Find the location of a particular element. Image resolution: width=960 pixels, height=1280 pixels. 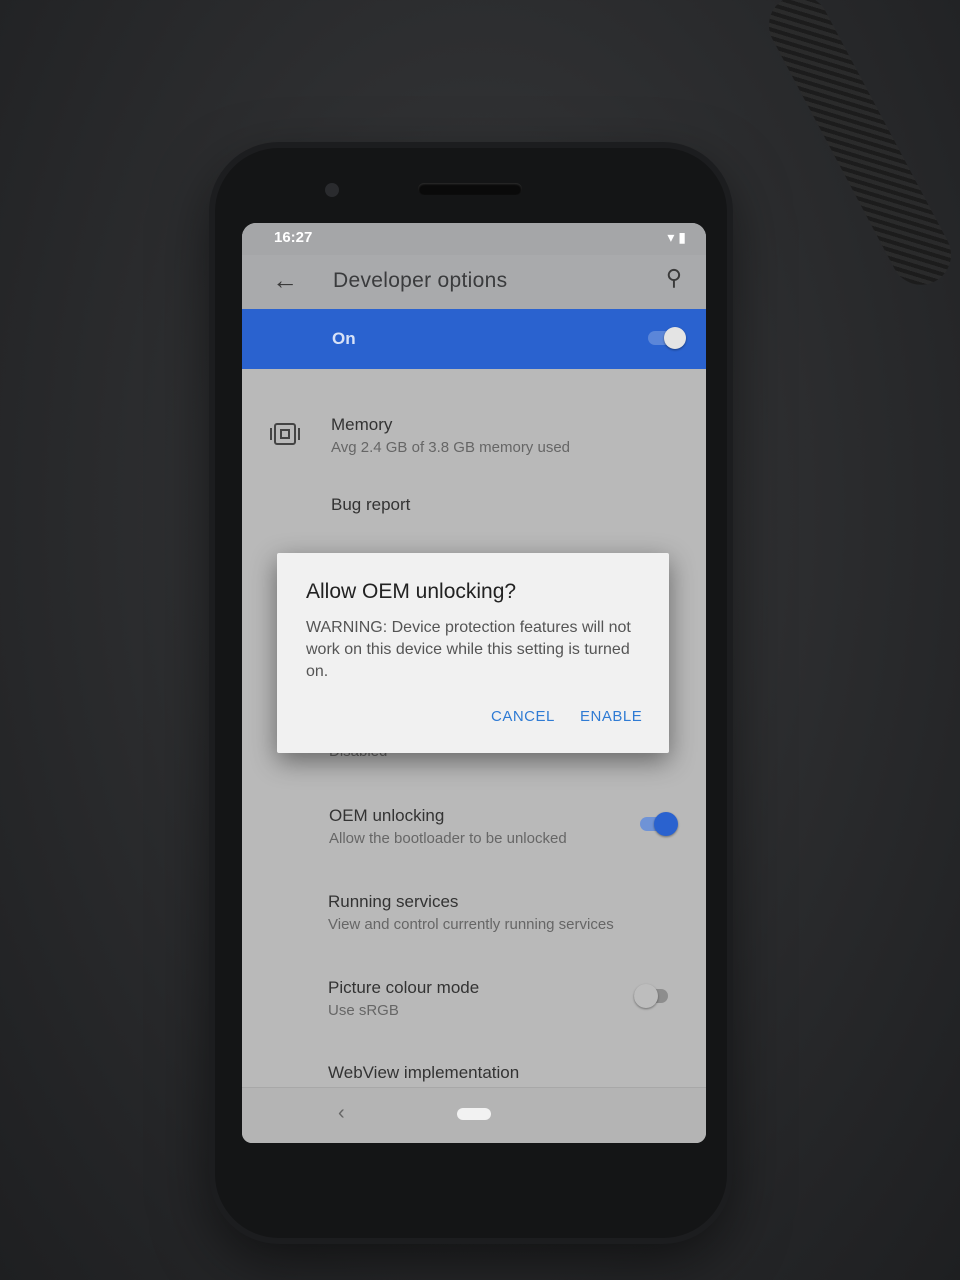

status-time: 16:27 is located at coordinates (293, 237).